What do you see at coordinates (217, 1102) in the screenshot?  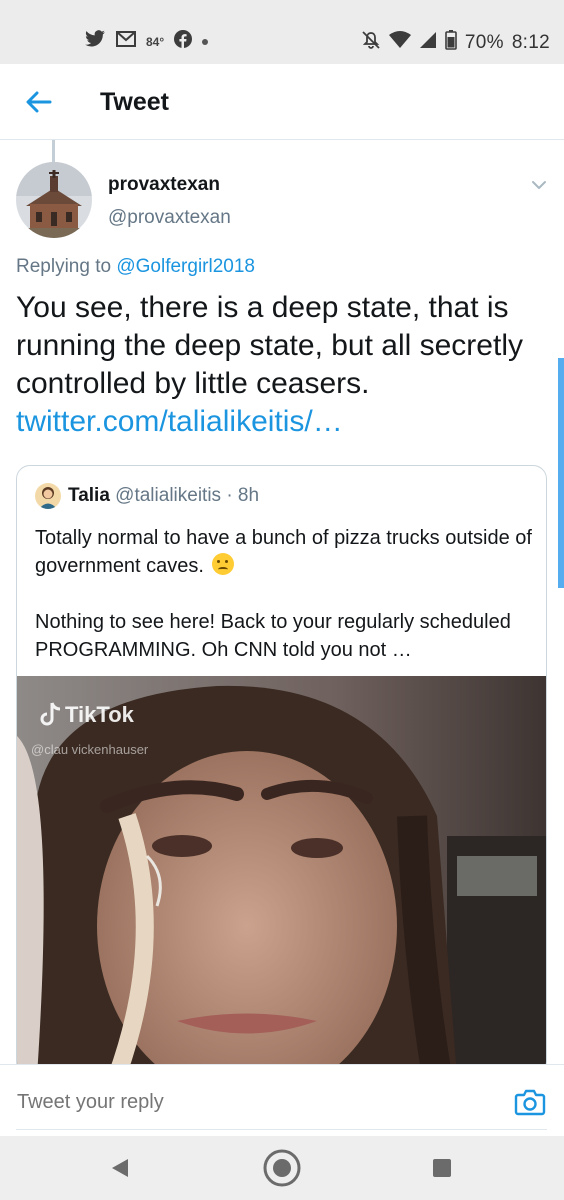 I see `reply-input` at bounding box center [217, 1102].